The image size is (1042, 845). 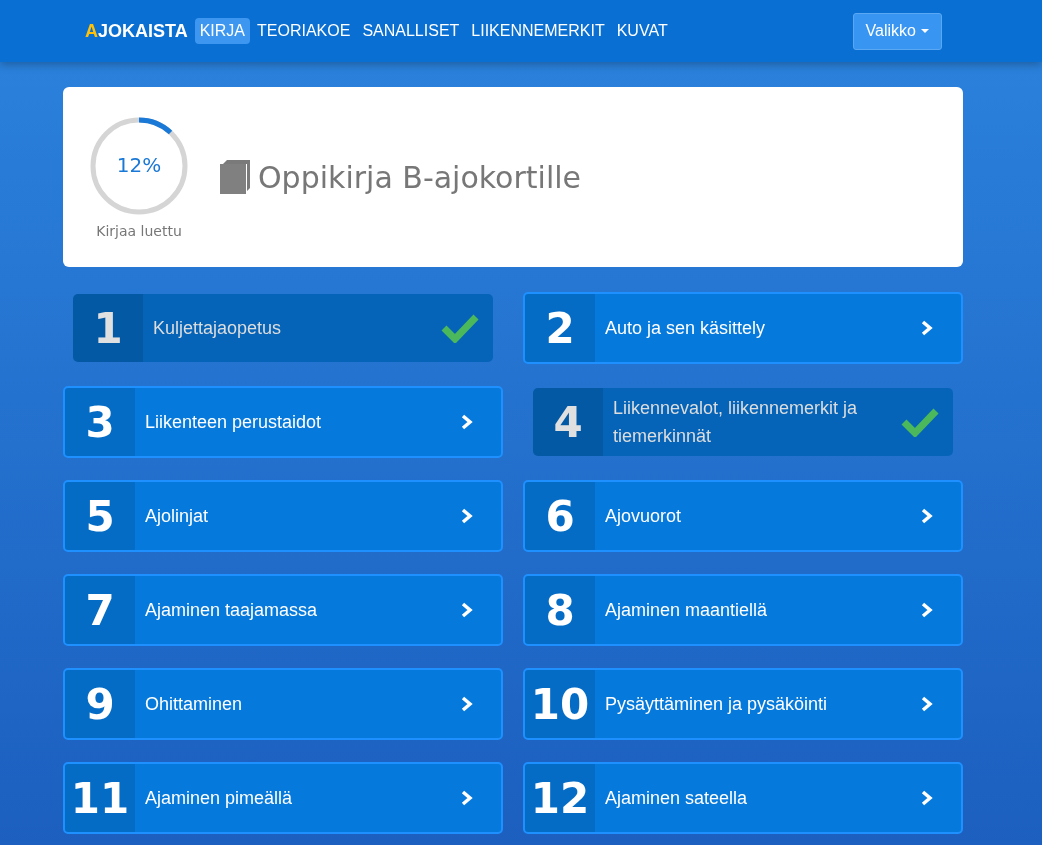 What do you see at coordinates (235, 177) in the screenshot?
I see `book-icon` at bounding box center [235, 177].